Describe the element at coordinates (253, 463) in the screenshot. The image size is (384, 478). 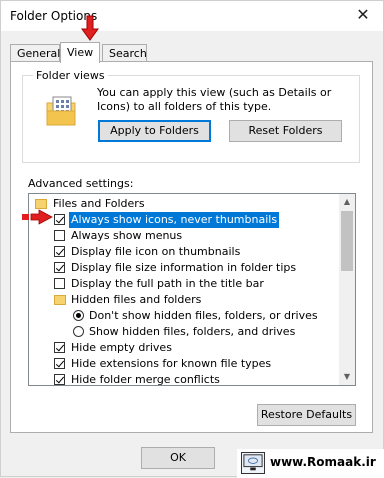
I see `monitor-logo-icon` at that location.